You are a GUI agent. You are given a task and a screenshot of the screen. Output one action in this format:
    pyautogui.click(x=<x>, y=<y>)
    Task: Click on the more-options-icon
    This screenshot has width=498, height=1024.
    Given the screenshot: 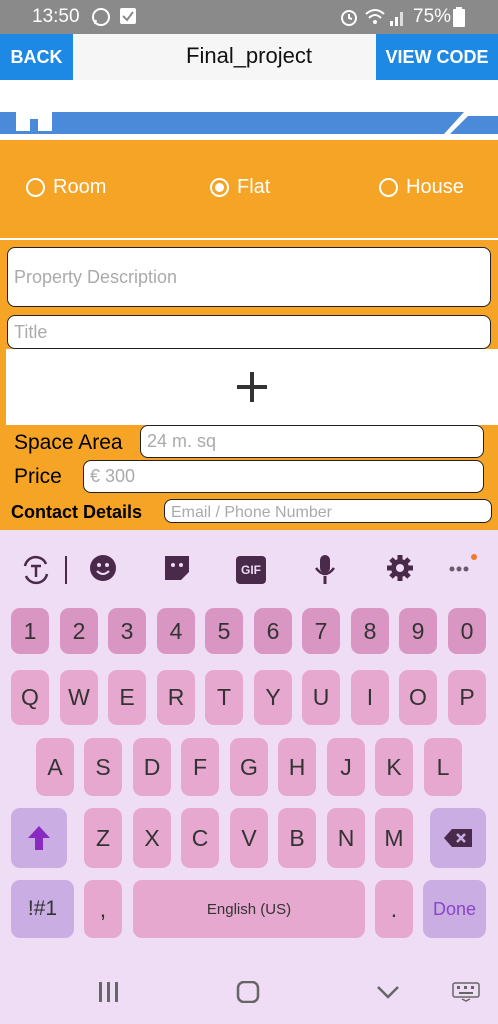 What is the action you would take?
    pyautogui.click(x=463, y=566)
    